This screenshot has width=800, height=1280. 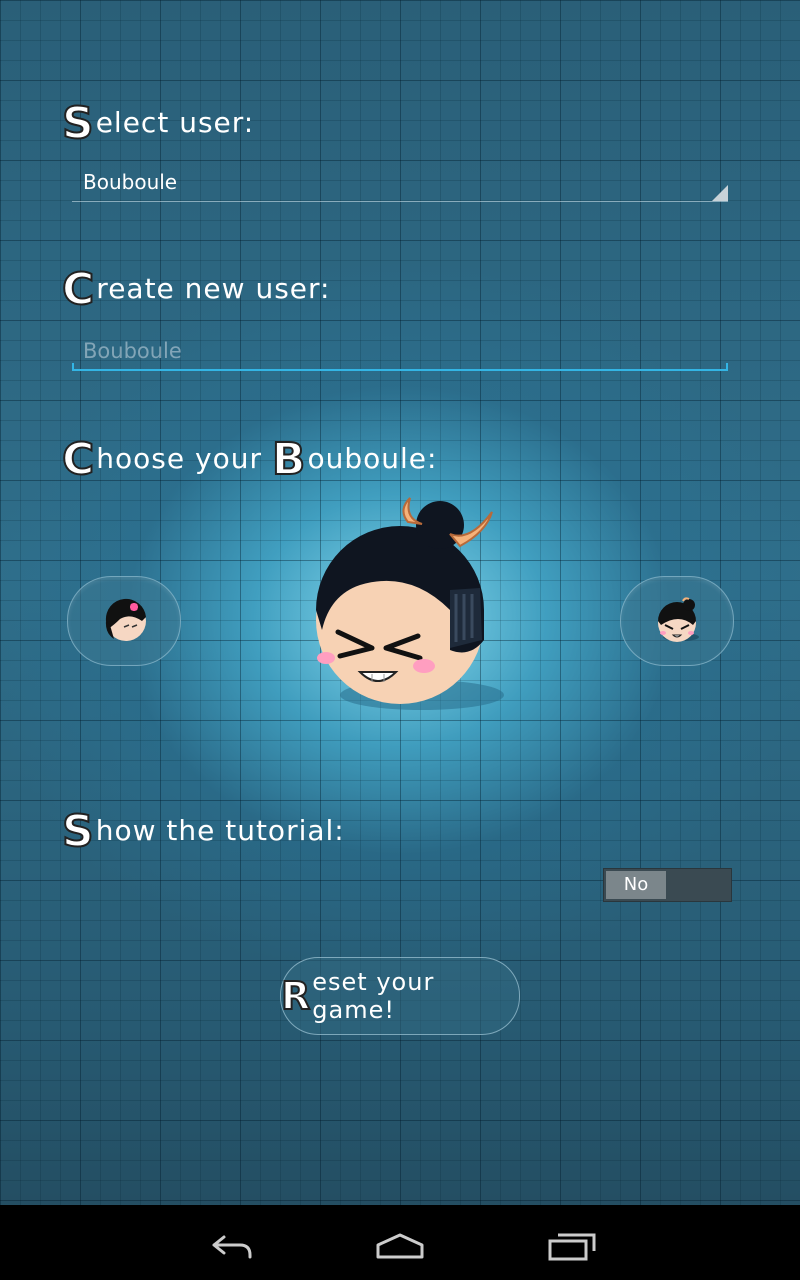 I want to click on new-user-input, so click(x=398, y=351).